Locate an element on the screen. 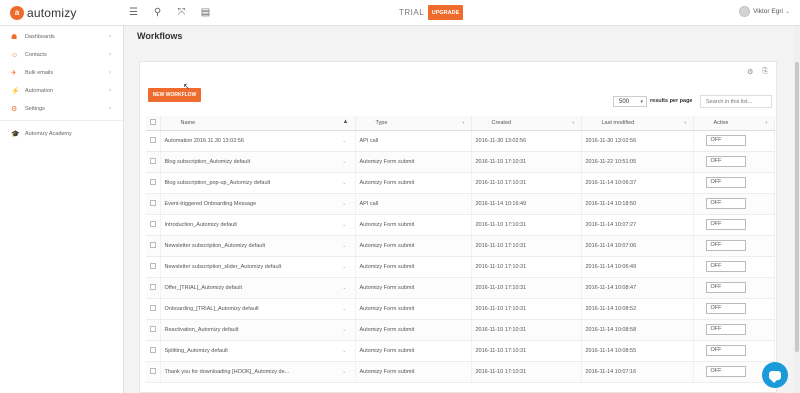  logo: a automizy is located at coordinates (64, 12).